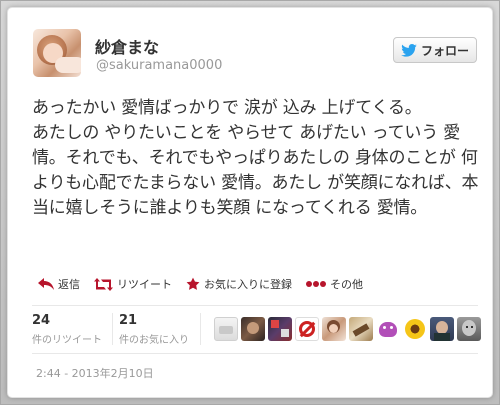 This screenshot has height=405, width=500. Describe the element at coordinates (159, 65) in the screenshot. I see `user-handle: @sakuramana0000` at that location.